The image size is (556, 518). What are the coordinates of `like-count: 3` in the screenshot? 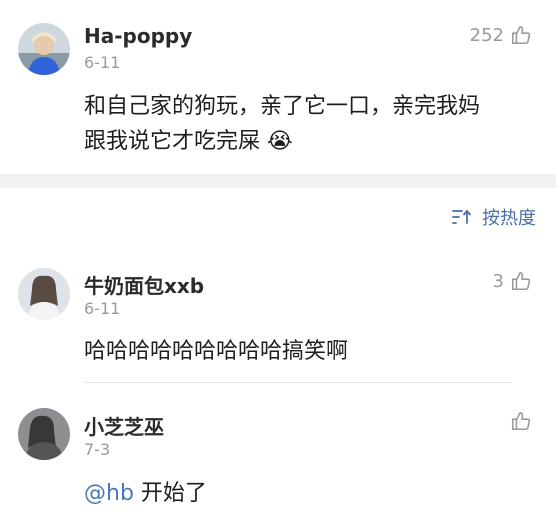 It's located at (498, 281).